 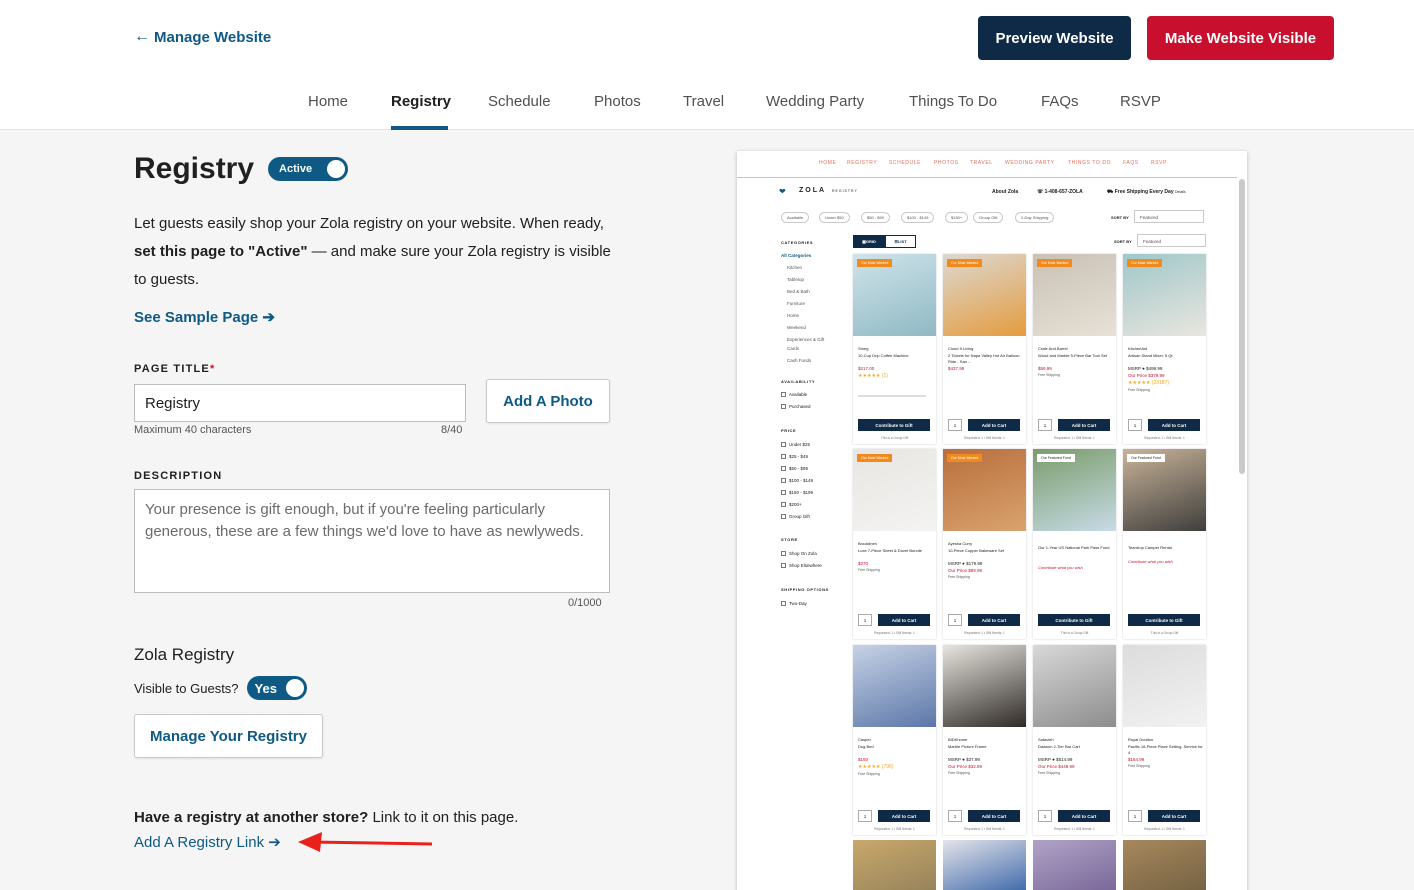 I want to click on product-msrp: MSRP ● $179.99, so click(x=965, y=563).